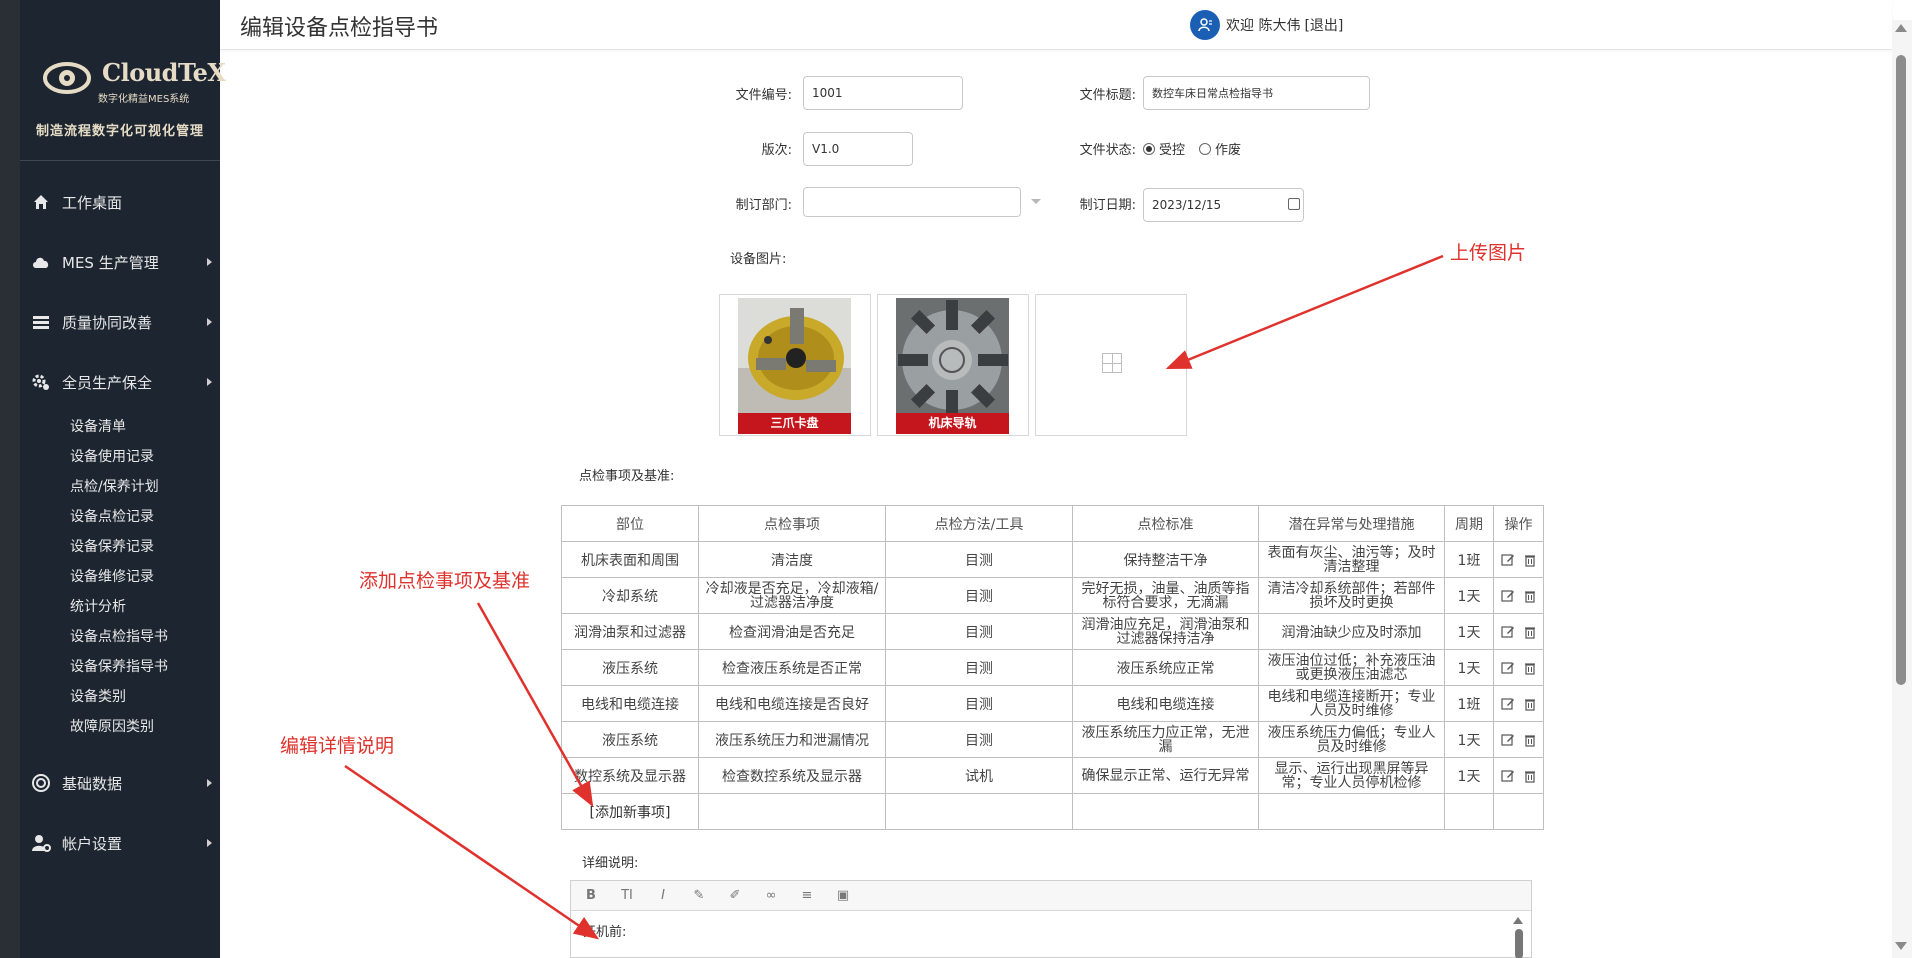 The height and width of the screenshot is (958, 1912). I want to click on date-label: 制订日期:, so click(1107, 205).